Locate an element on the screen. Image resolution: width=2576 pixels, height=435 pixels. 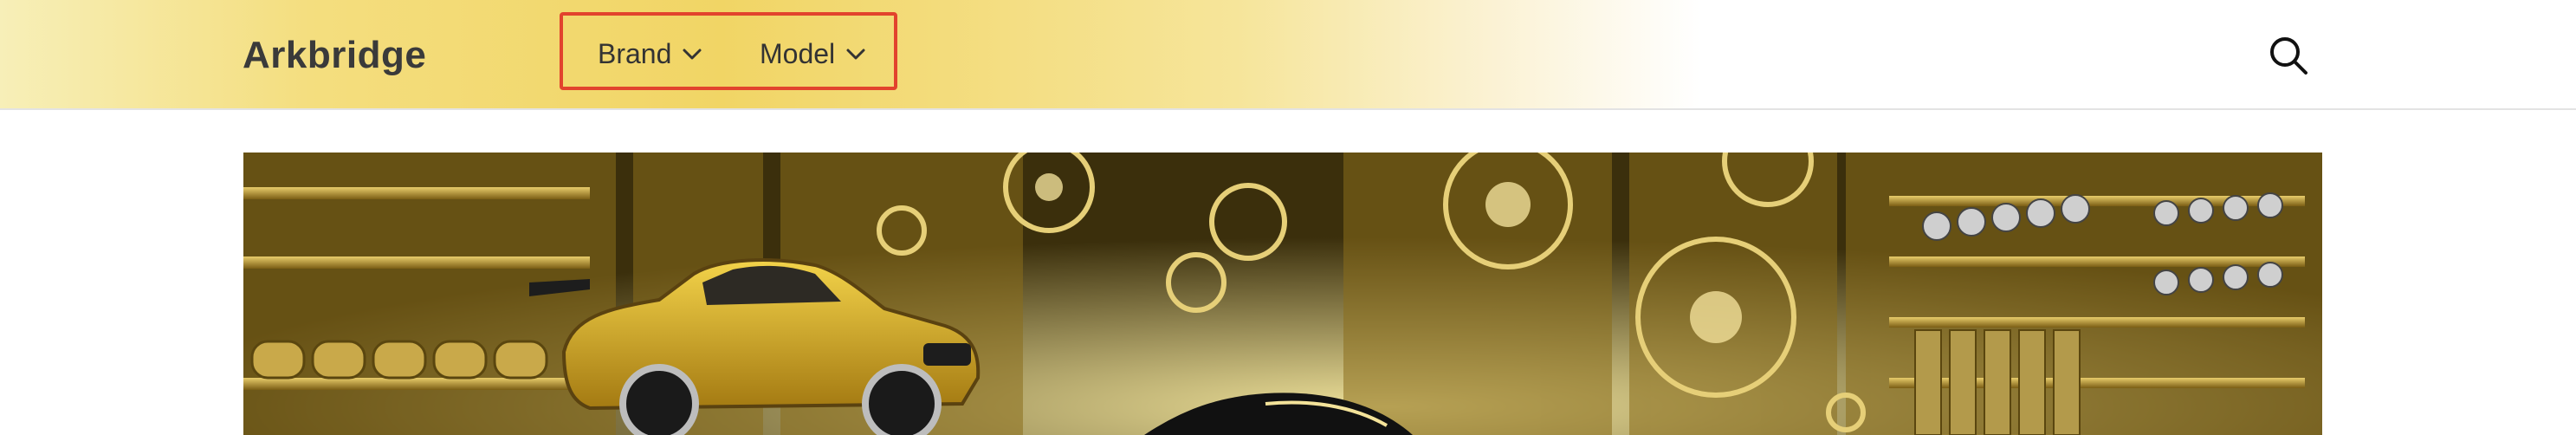
site-logo: Arkbridge is located at coordinates (334, 55).